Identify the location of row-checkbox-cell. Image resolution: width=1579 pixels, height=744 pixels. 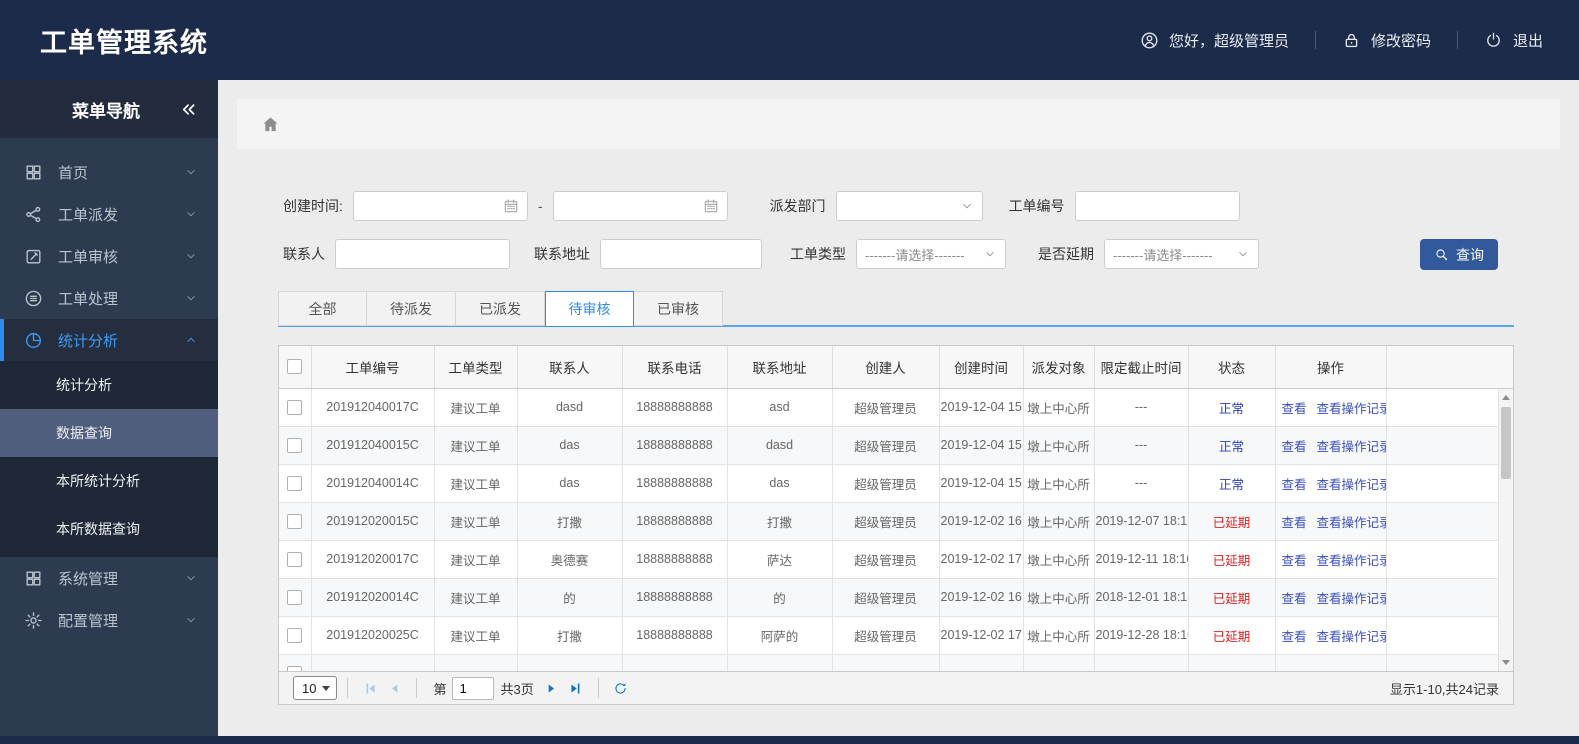
(295, 483).